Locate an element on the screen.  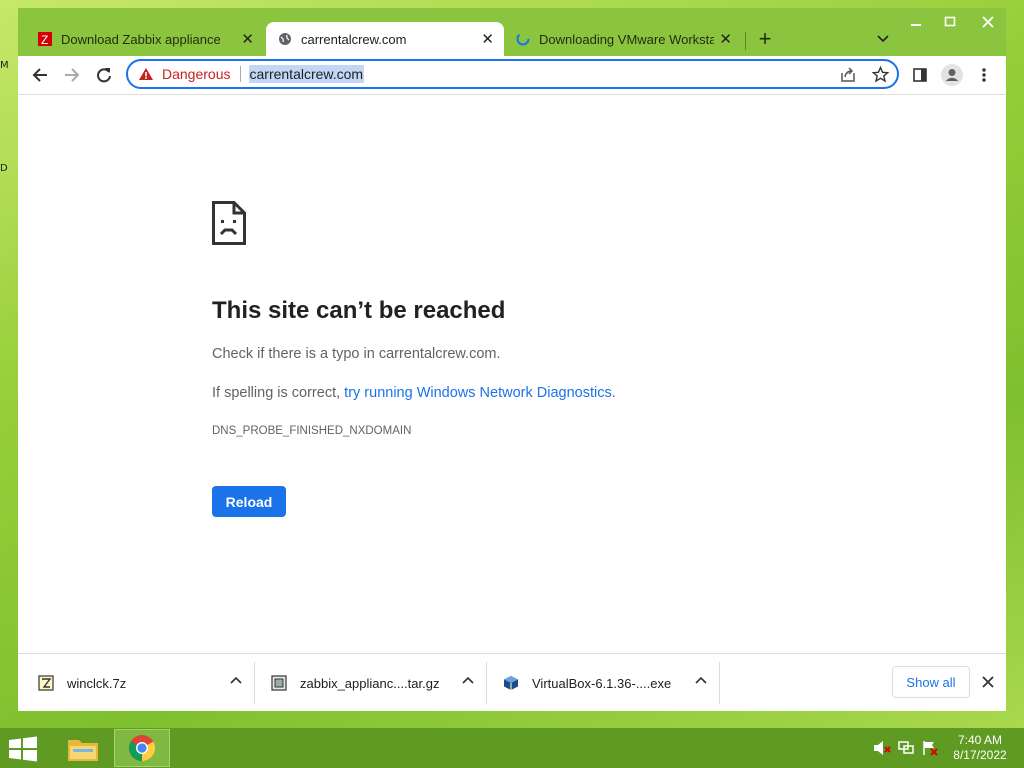
taskbar: 7:40 AM 8/17/2022 is located at coordinates (512, 748).